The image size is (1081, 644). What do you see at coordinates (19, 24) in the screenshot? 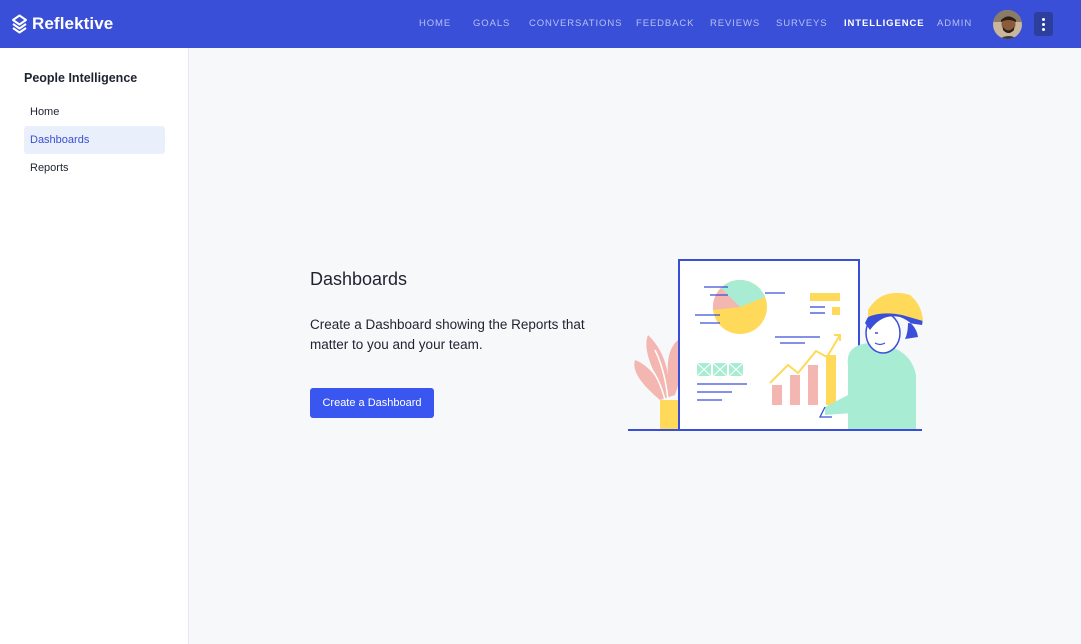
I see `reflektive-logo-icon` at bounding box center [19, 24].